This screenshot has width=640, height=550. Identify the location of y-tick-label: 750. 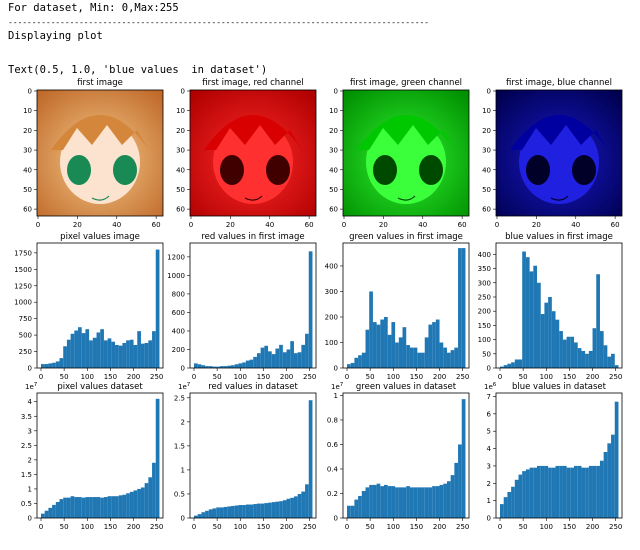
(25, 319).